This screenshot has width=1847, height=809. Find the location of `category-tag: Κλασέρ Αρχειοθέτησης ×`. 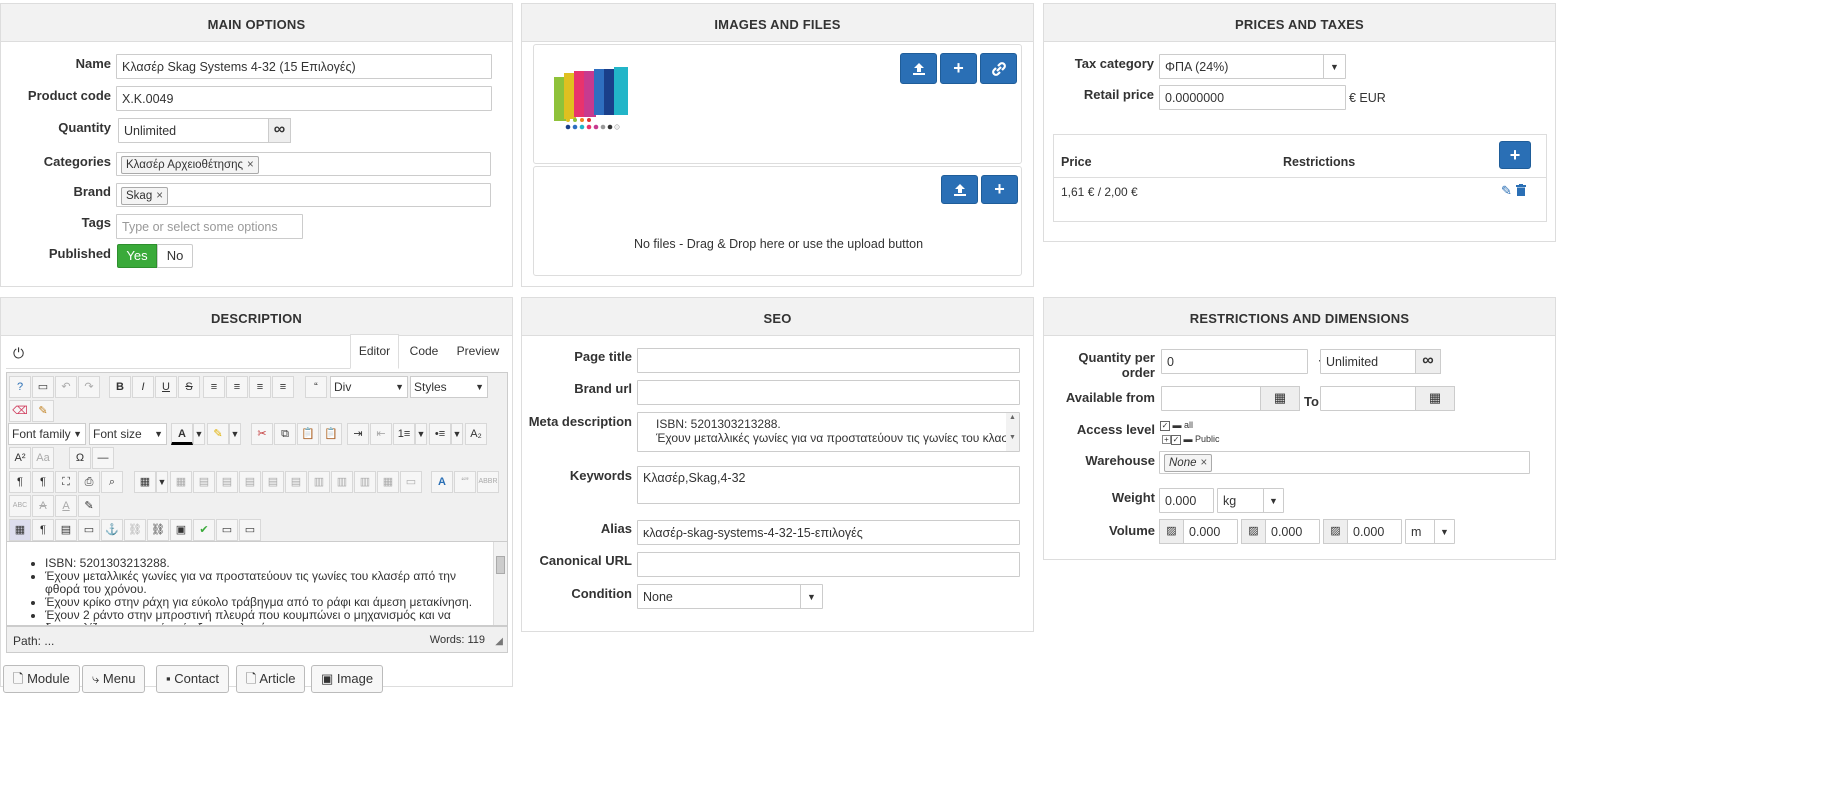

category-tag: Κλασέρ Αρχειοθέτησης × is located at coordinates (190, 165).